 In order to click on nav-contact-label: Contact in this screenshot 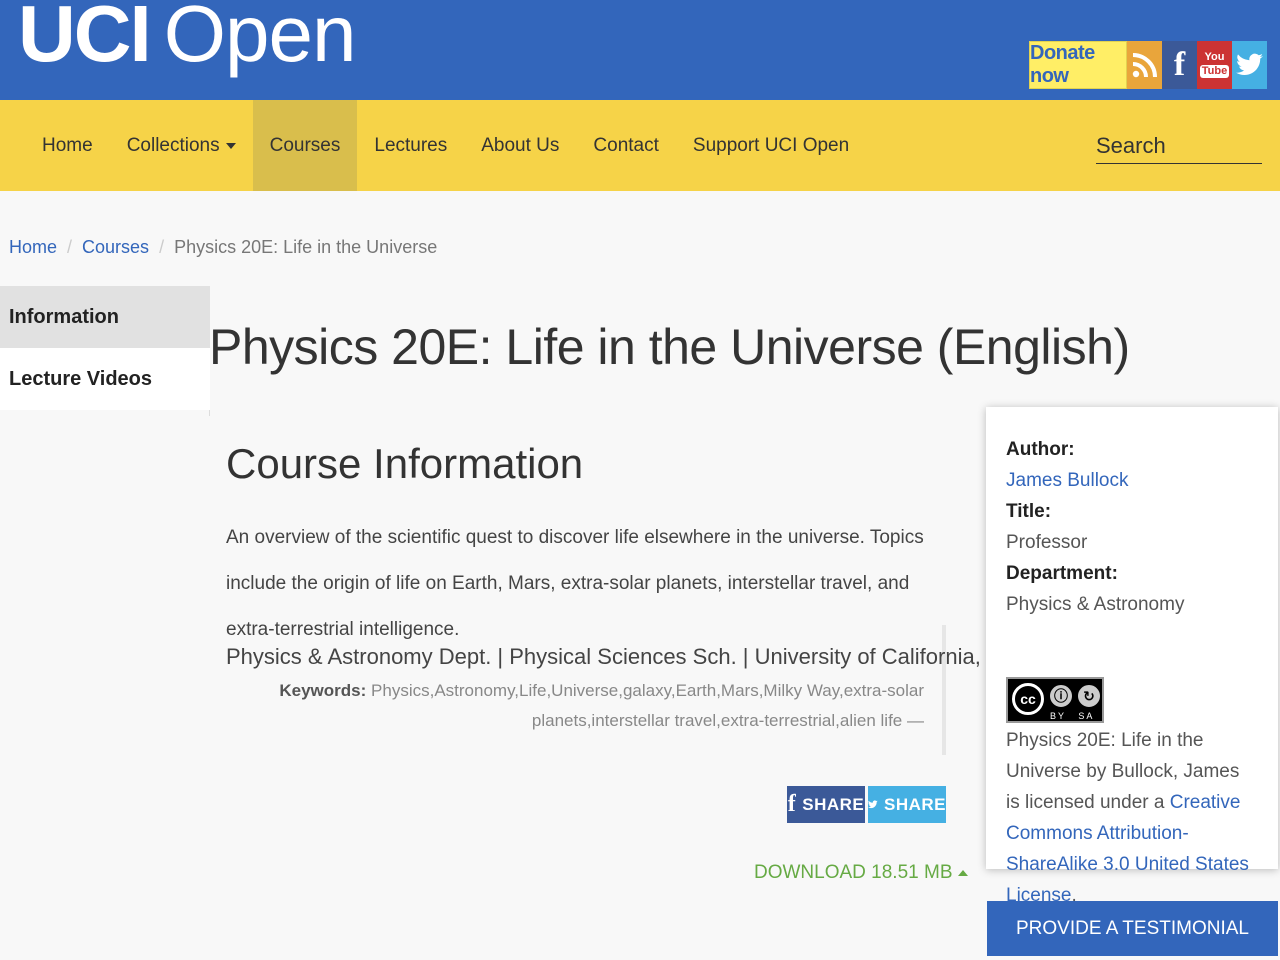, I will do `click(626, 145)`.